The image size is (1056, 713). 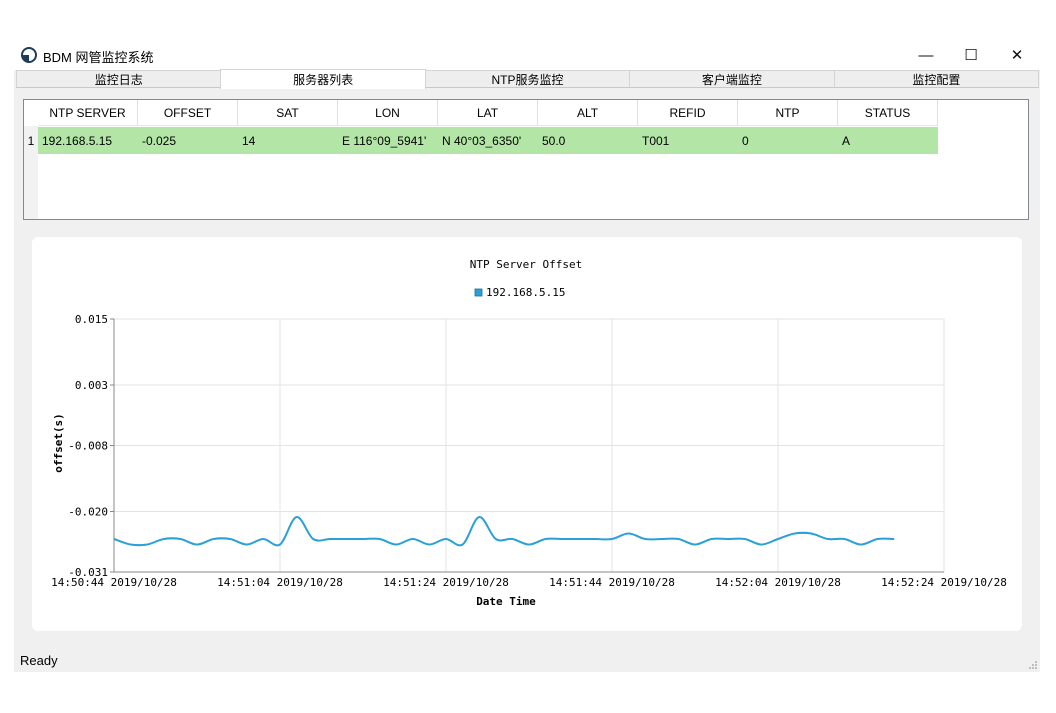 I want to click on app-logo-icon, so click(x=29, y=55).